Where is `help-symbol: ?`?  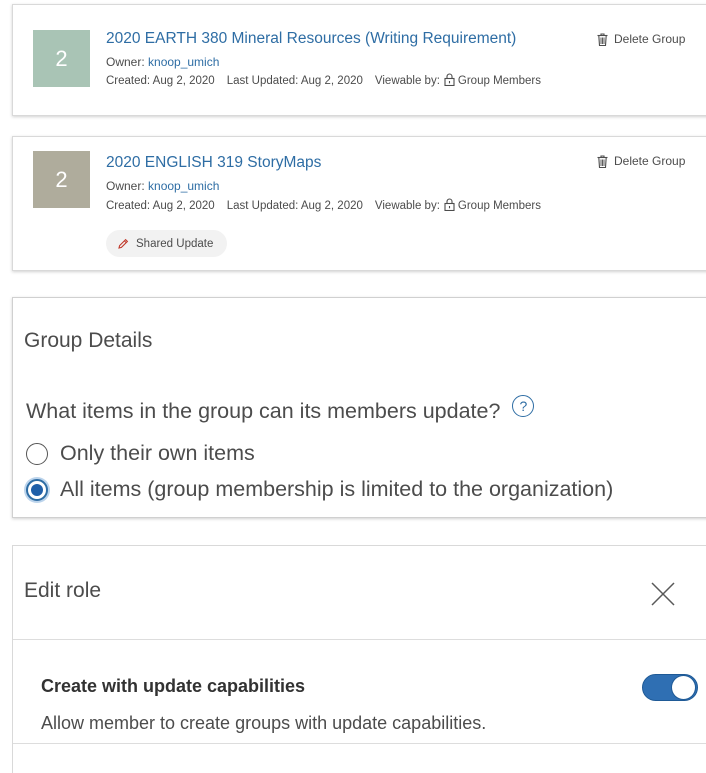
help-symbol: ? is located at coordinates (523, 405).